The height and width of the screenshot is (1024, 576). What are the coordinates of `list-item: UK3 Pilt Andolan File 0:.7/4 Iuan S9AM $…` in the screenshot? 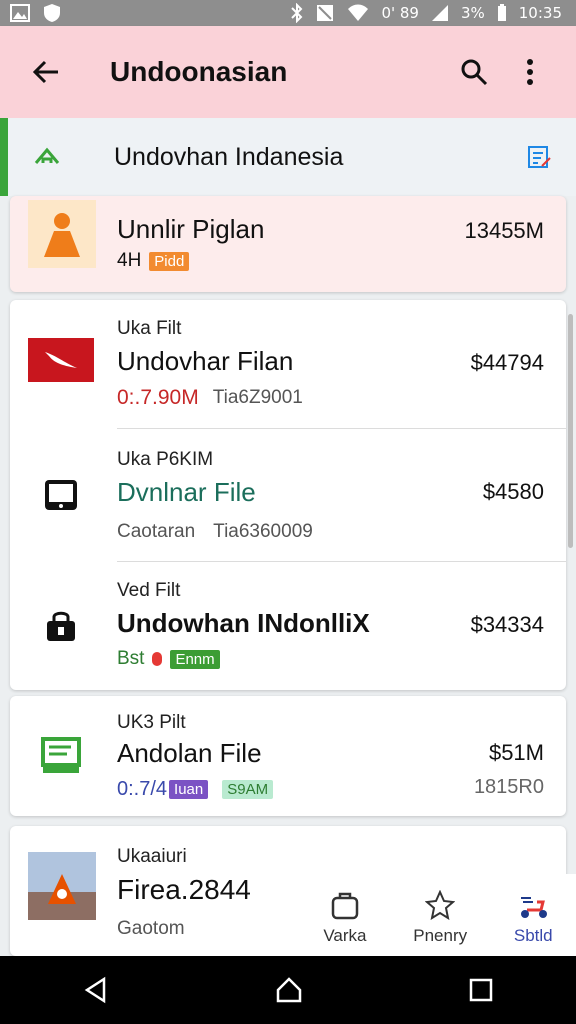 It's located at (288, 756).